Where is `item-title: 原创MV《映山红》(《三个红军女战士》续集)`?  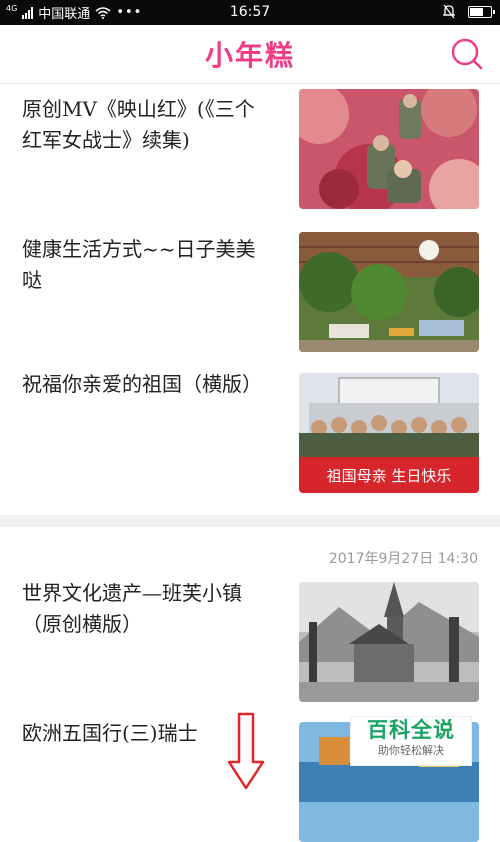 item-title: 原创MV《映山红》(《三个红军女战士》续集) is located at coordinates (138, 124).